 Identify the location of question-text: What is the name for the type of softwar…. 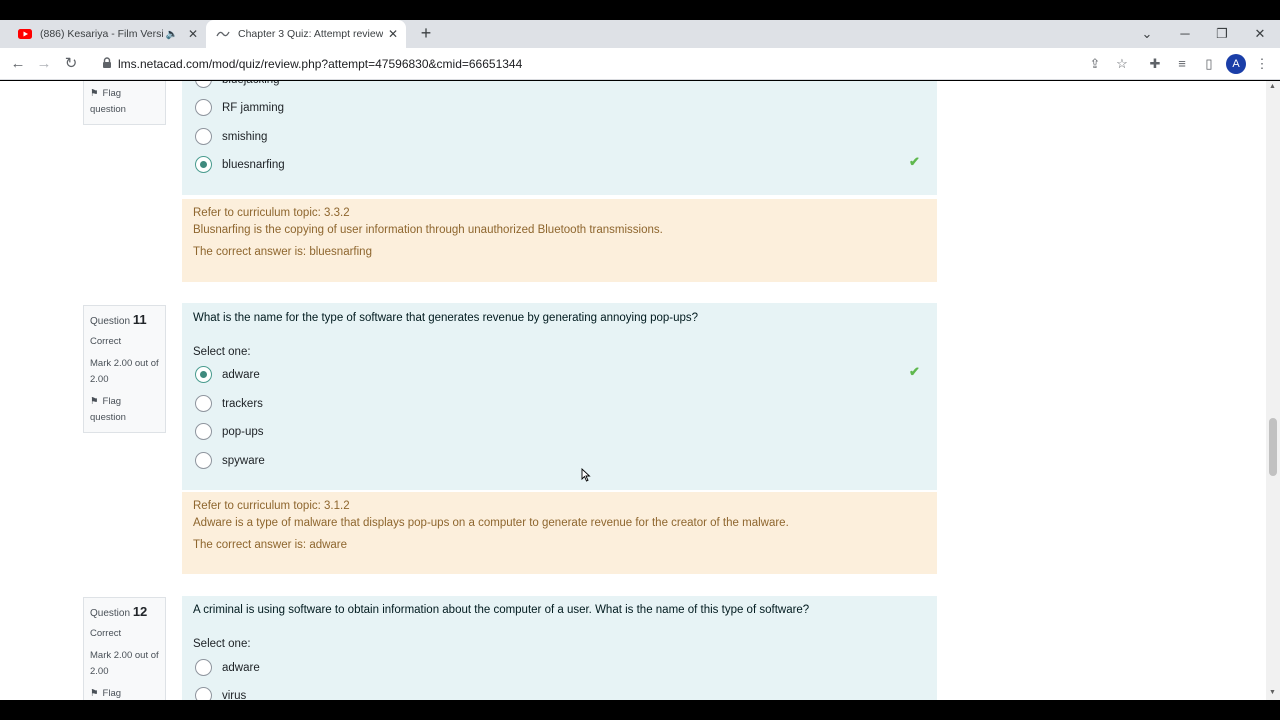
(446, 318).